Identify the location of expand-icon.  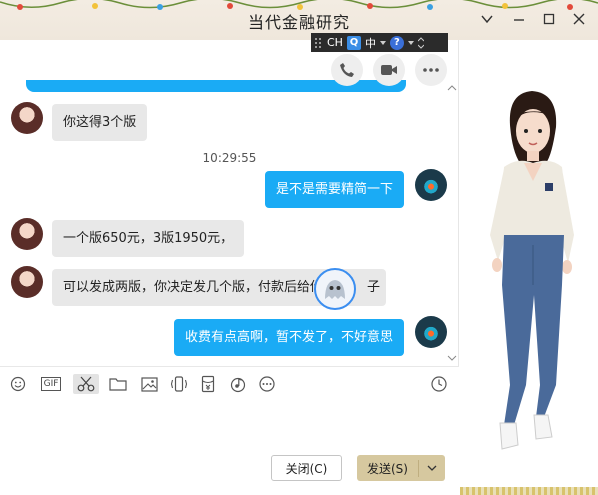
(420, 42).